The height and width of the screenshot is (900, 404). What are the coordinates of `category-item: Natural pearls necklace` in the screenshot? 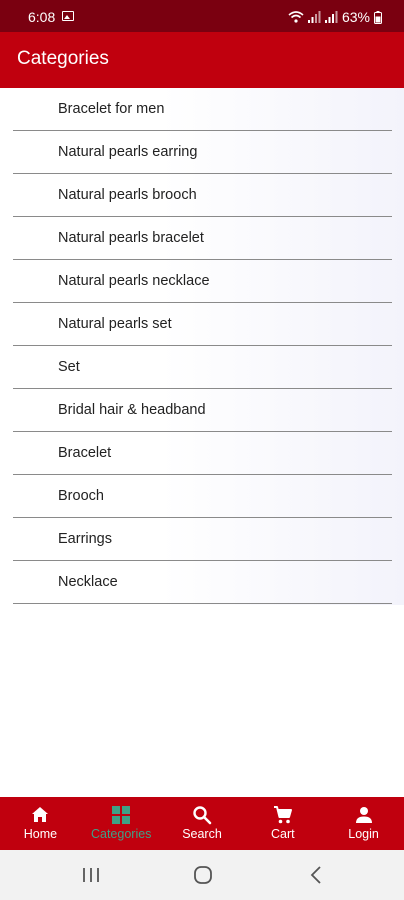 It's located at (202, 281).